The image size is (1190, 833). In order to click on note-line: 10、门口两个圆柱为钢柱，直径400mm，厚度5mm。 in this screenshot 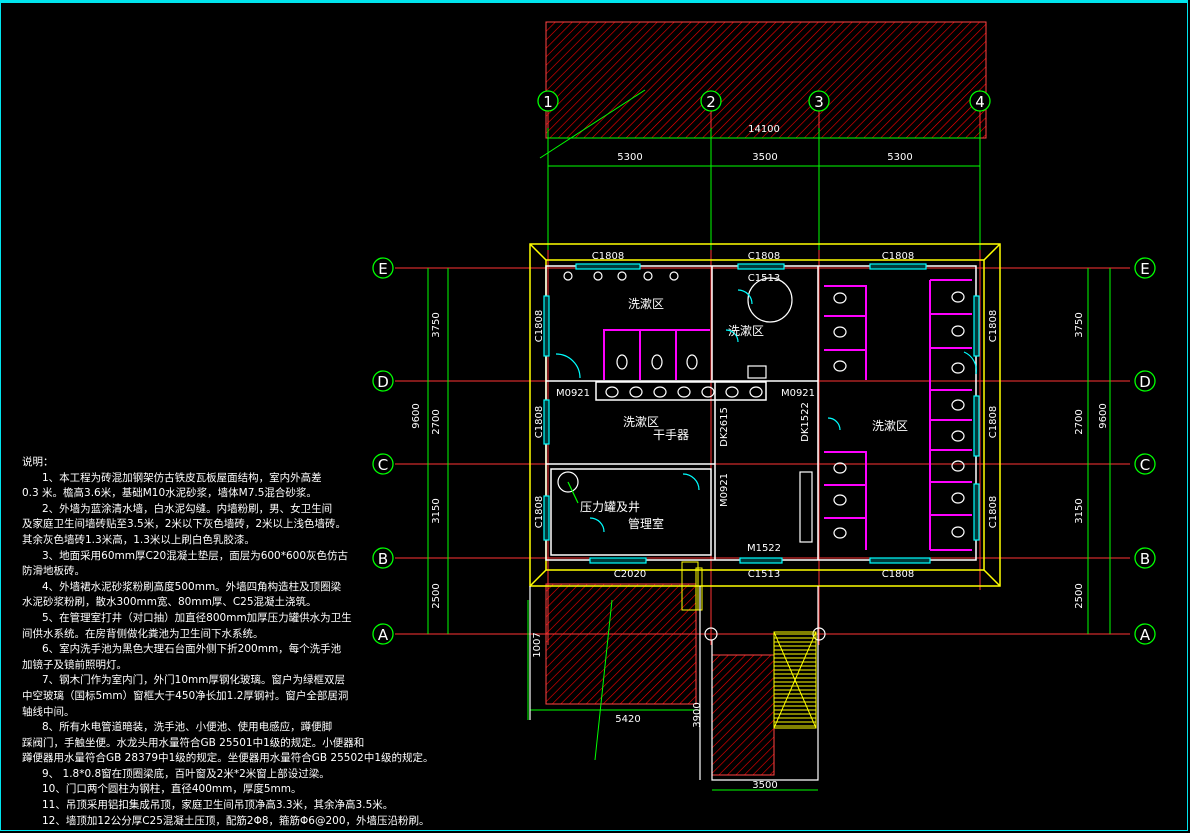, I will do `click(172, 789)`.